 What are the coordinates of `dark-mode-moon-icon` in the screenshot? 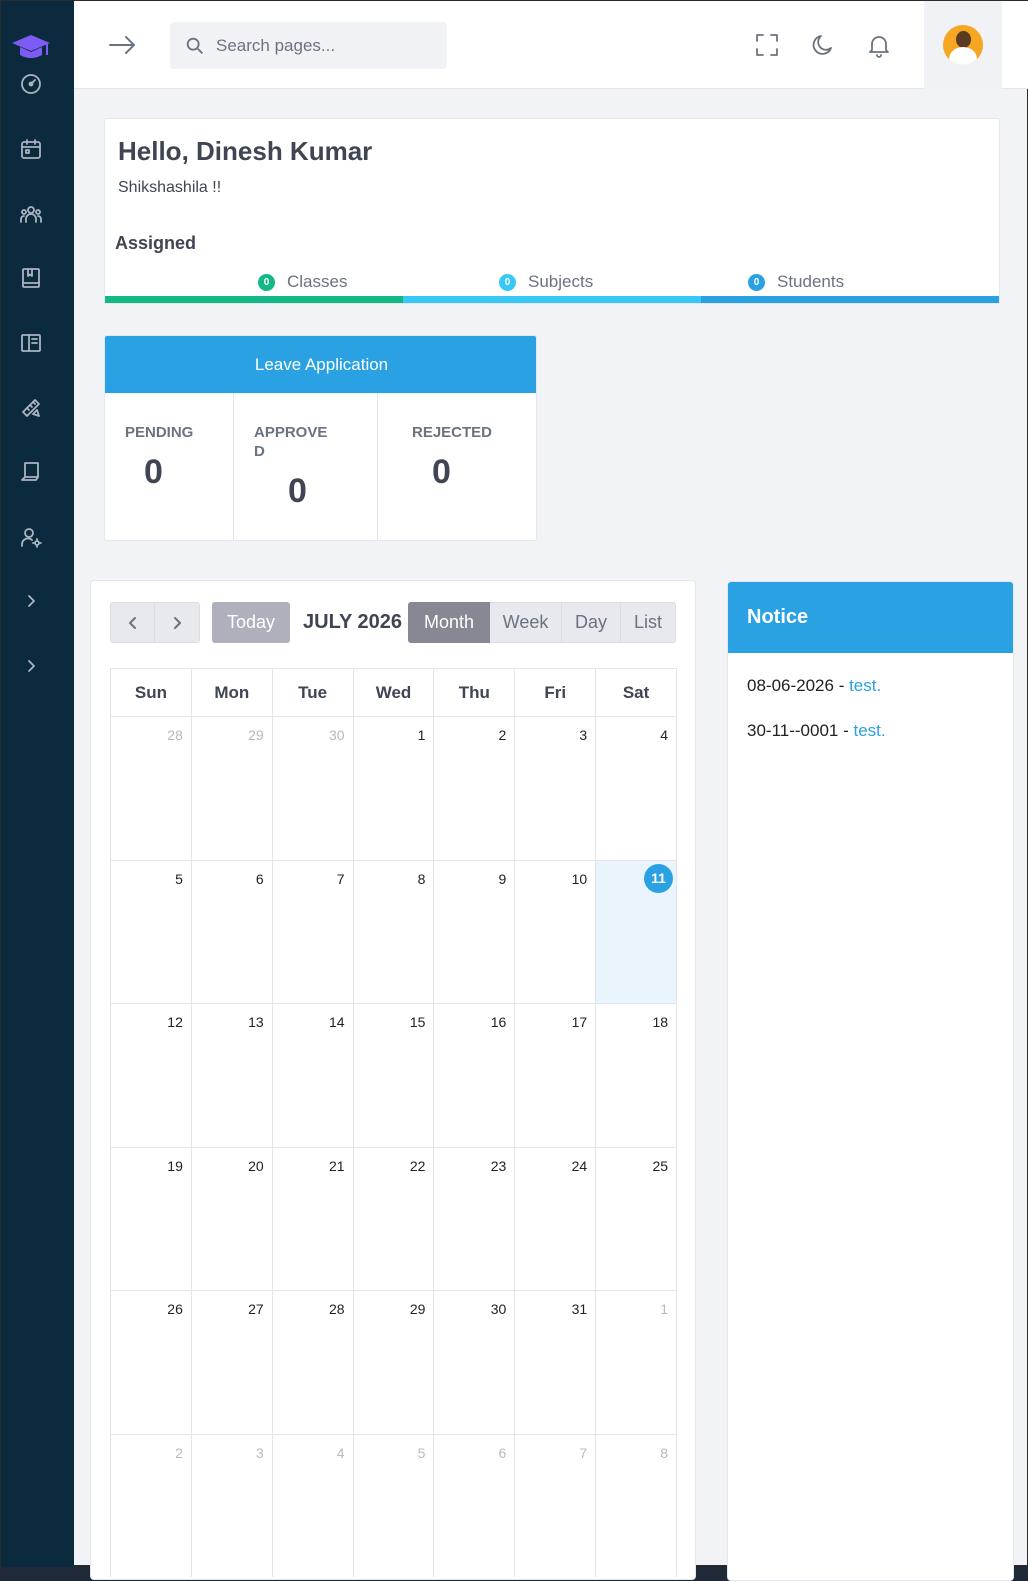 It's located at (823, 45).